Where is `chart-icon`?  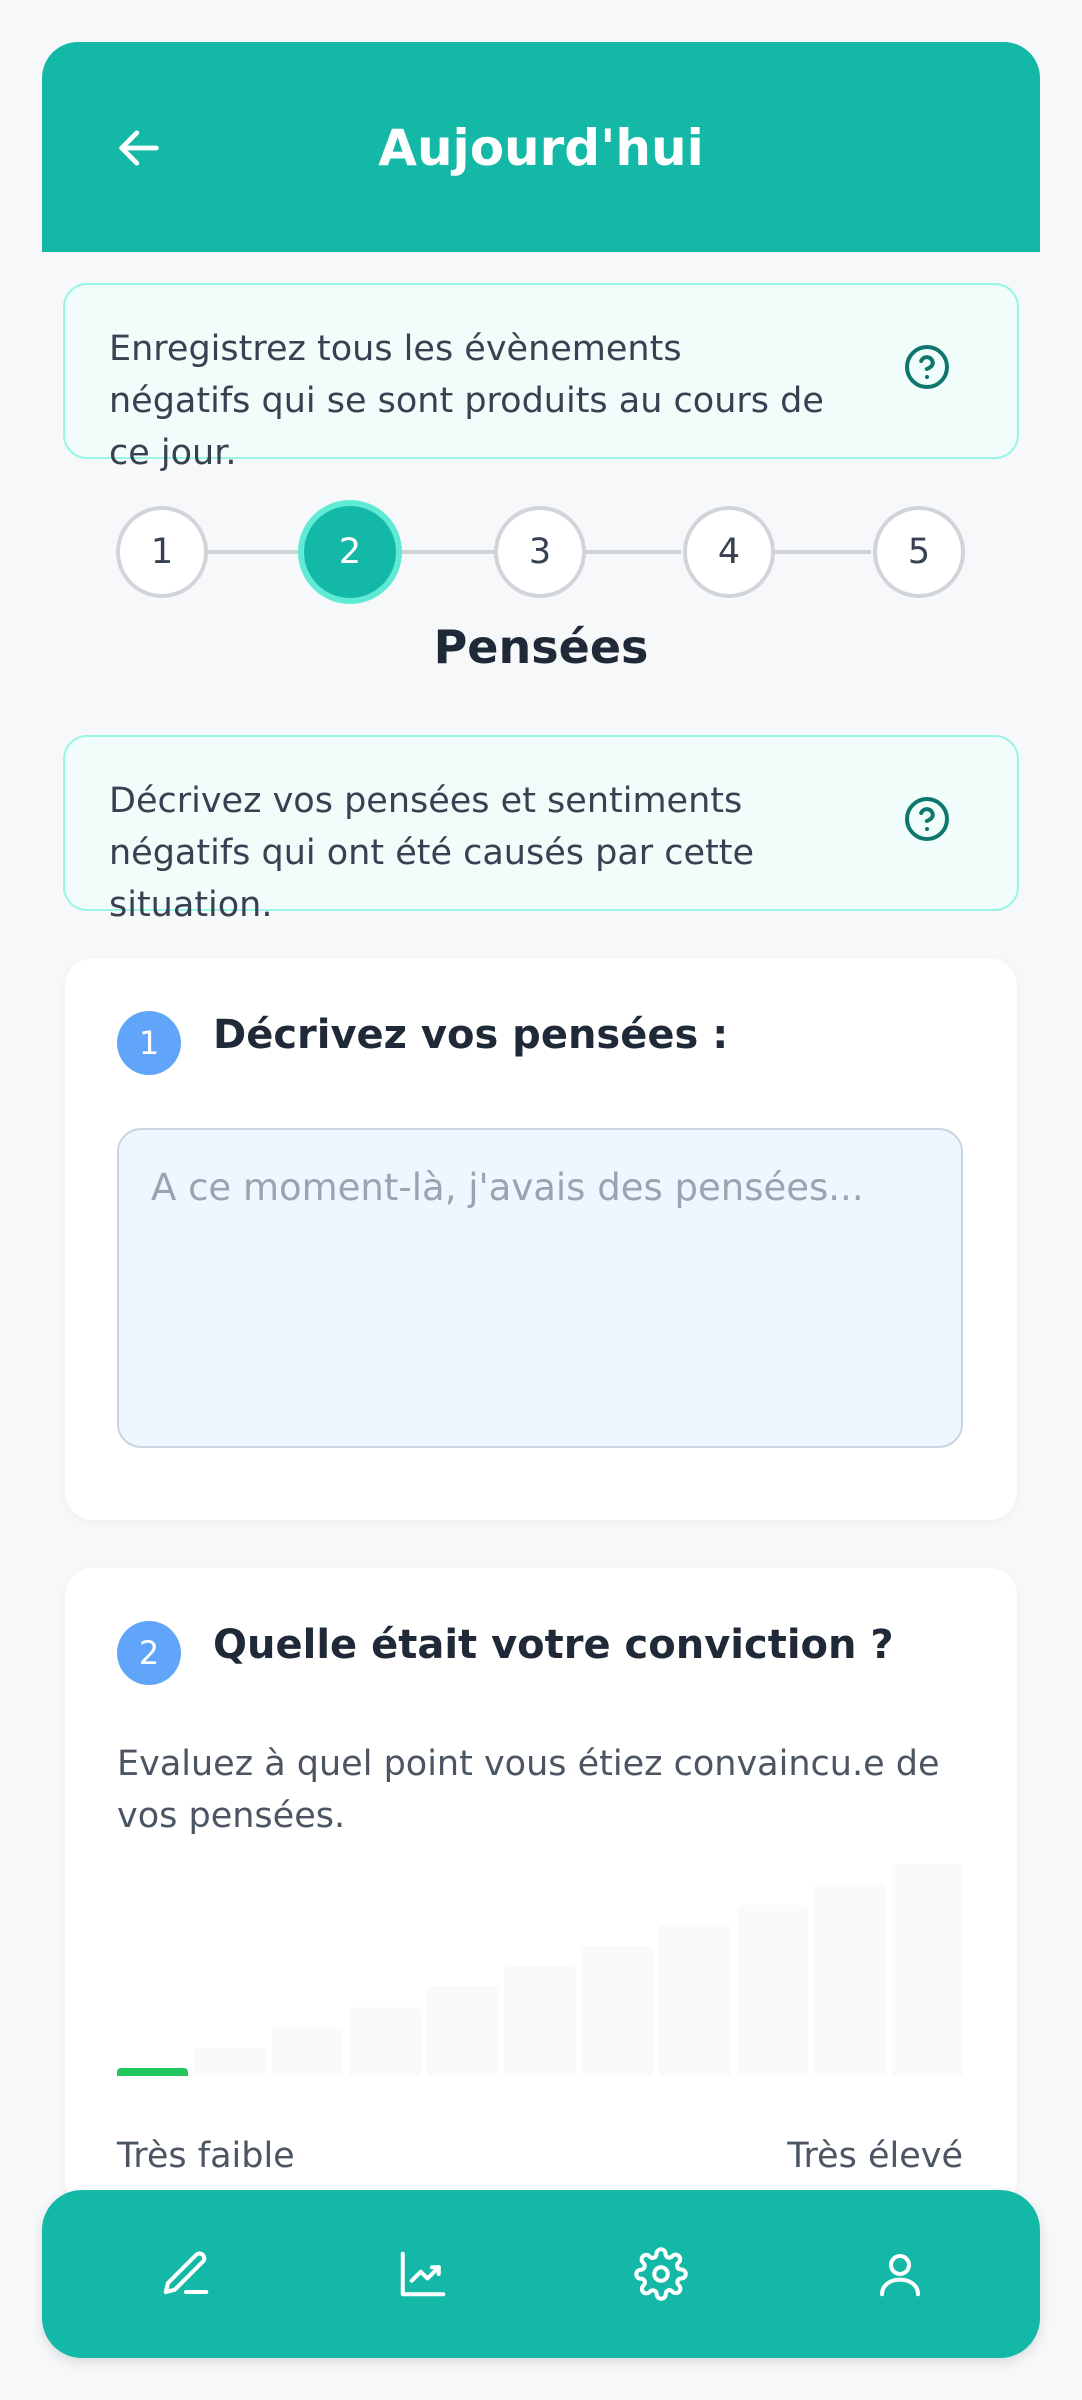
chart-icon is located at coordinates (423, 2274).